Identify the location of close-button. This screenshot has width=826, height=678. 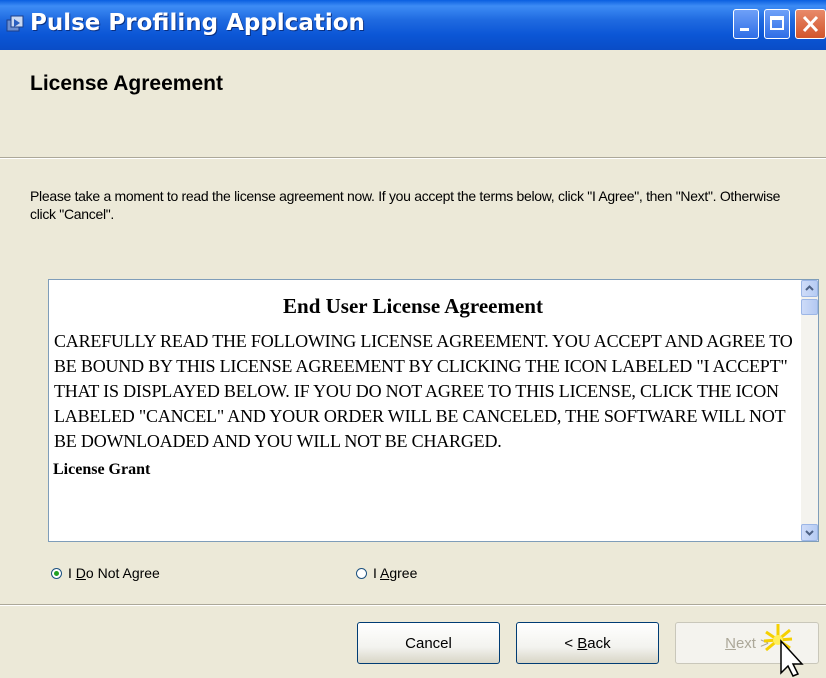
(810, 24).